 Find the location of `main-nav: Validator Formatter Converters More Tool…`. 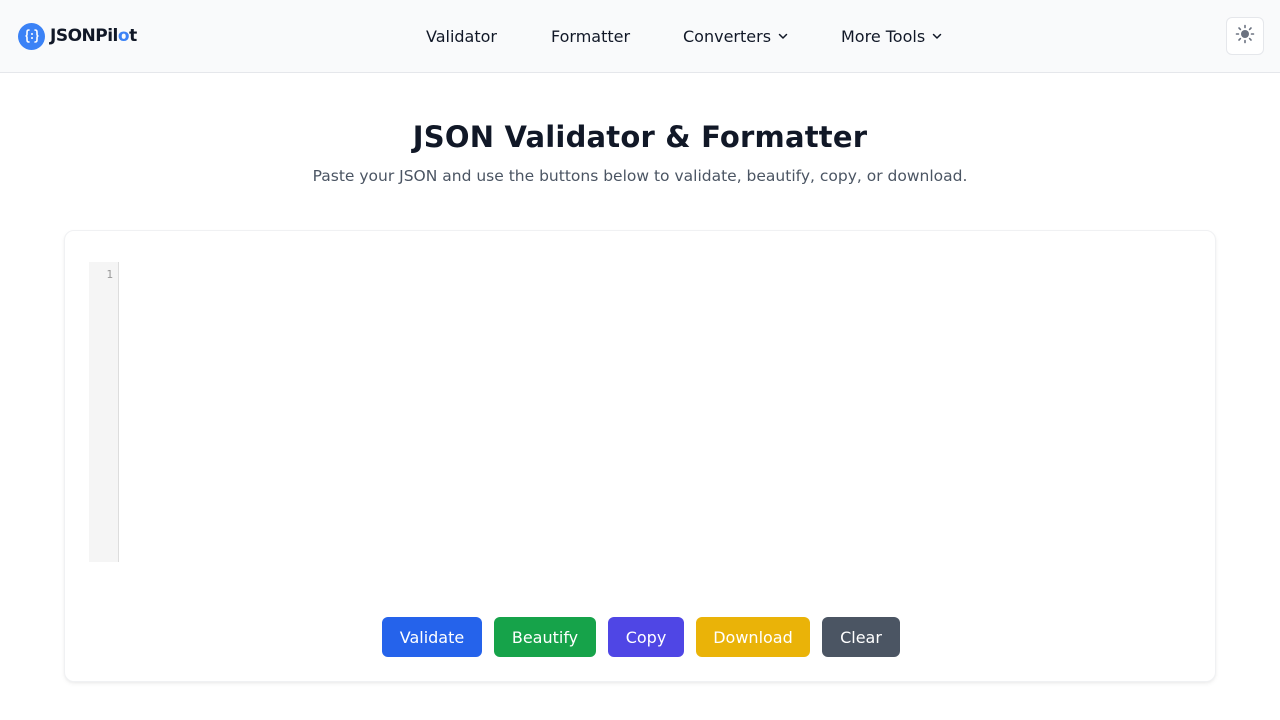

main-nav: Validator Formatter Converters More Tool… is located at coordinates (640, 36).